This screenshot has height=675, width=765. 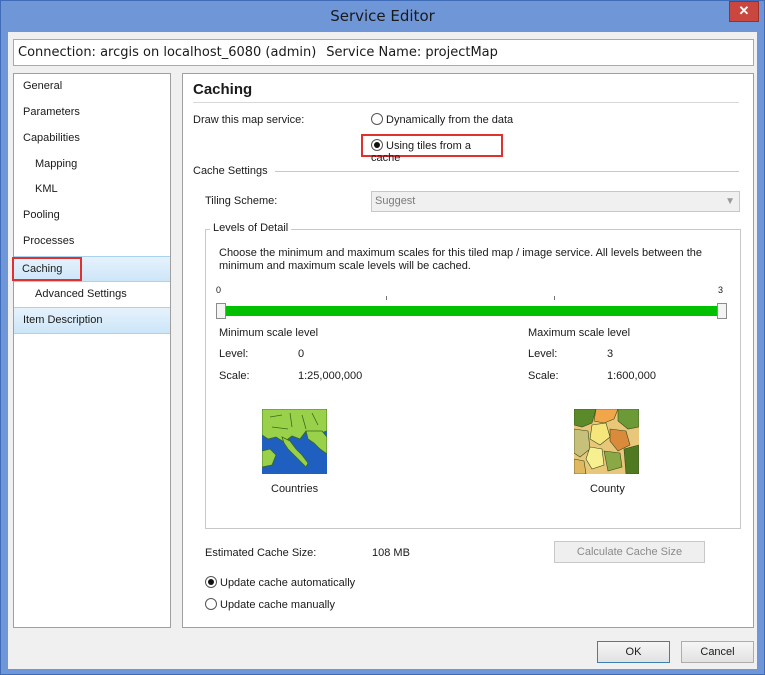 What do you see at coordinates (607, 489) in the screenshot?
I see `county-caption: County` at bounding box center [607, 489].